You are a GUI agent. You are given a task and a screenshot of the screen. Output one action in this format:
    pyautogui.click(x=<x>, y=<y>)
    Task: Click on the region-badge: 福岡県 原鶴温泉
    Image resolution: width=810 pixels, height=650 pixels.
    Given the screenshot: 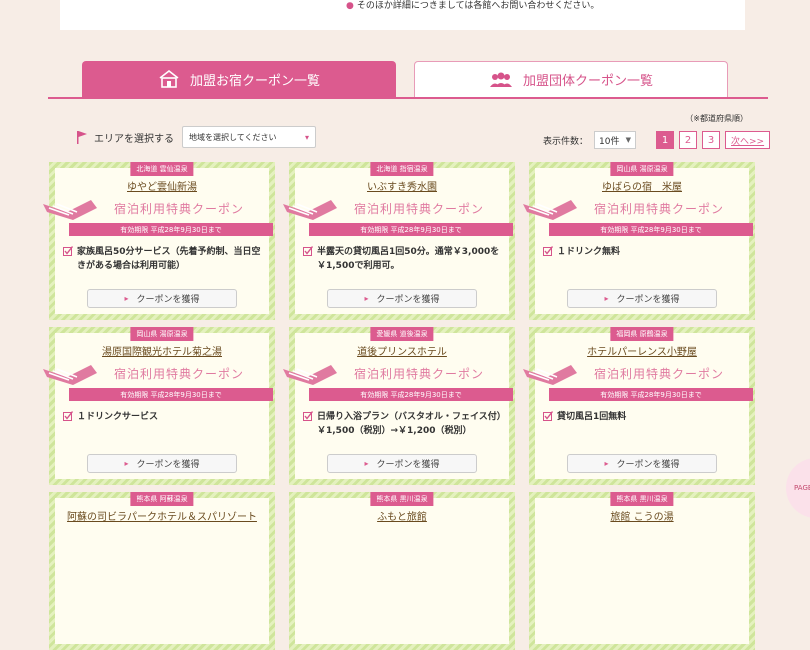 What is the action you would take?
    pyautogui.click(x=642, y=334)
    